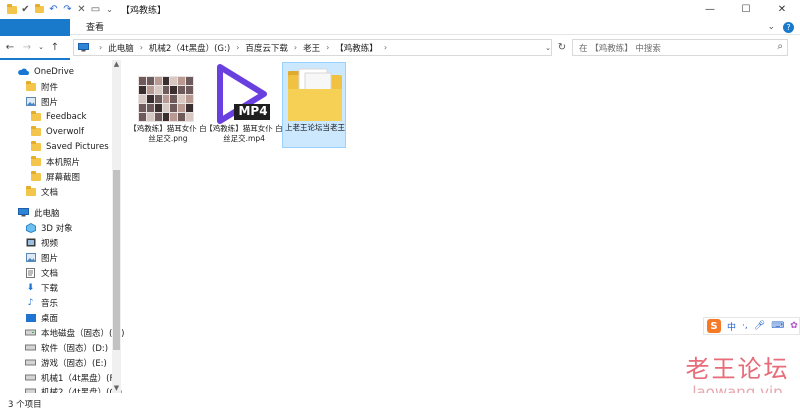  I want to click on sidebar-item-local-photos: 本机照片, so click(55, 161).